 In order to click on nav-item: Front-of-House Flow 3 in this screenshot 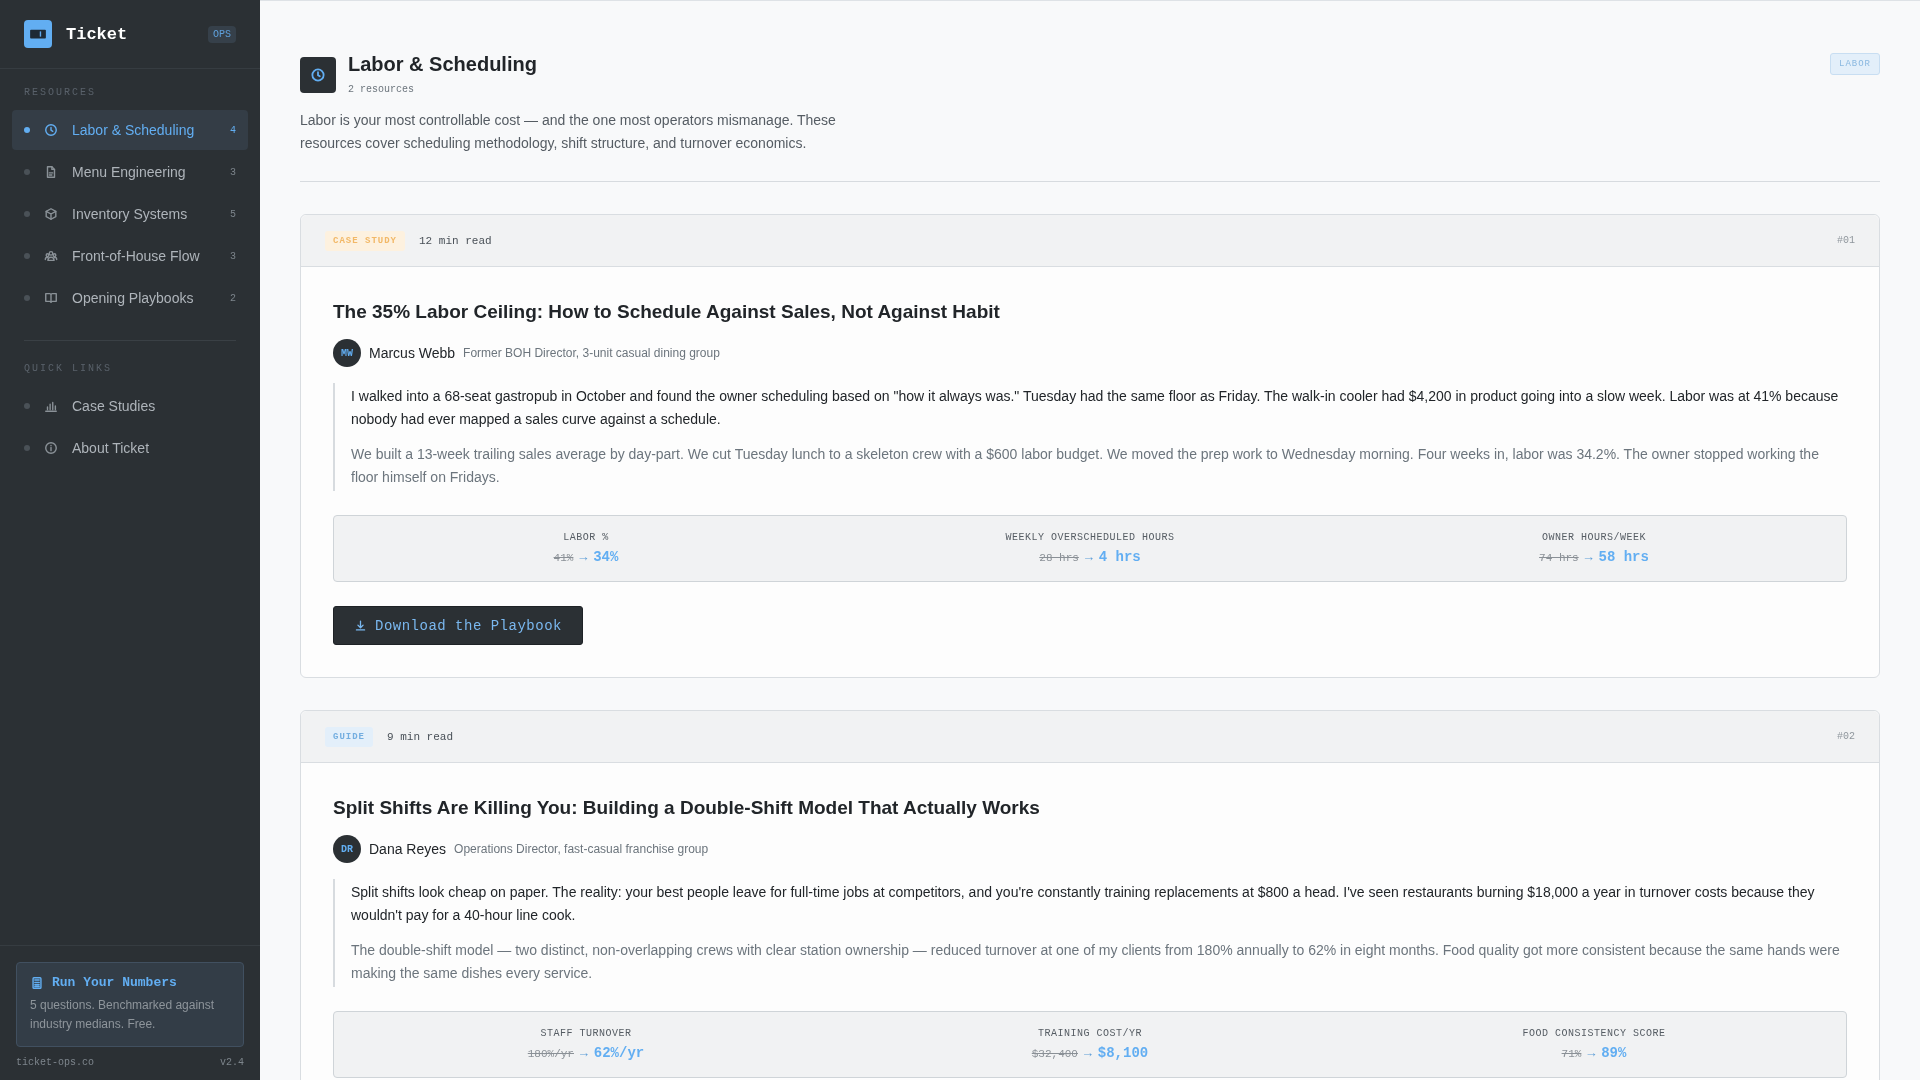, I will do `click(130, 256)`.